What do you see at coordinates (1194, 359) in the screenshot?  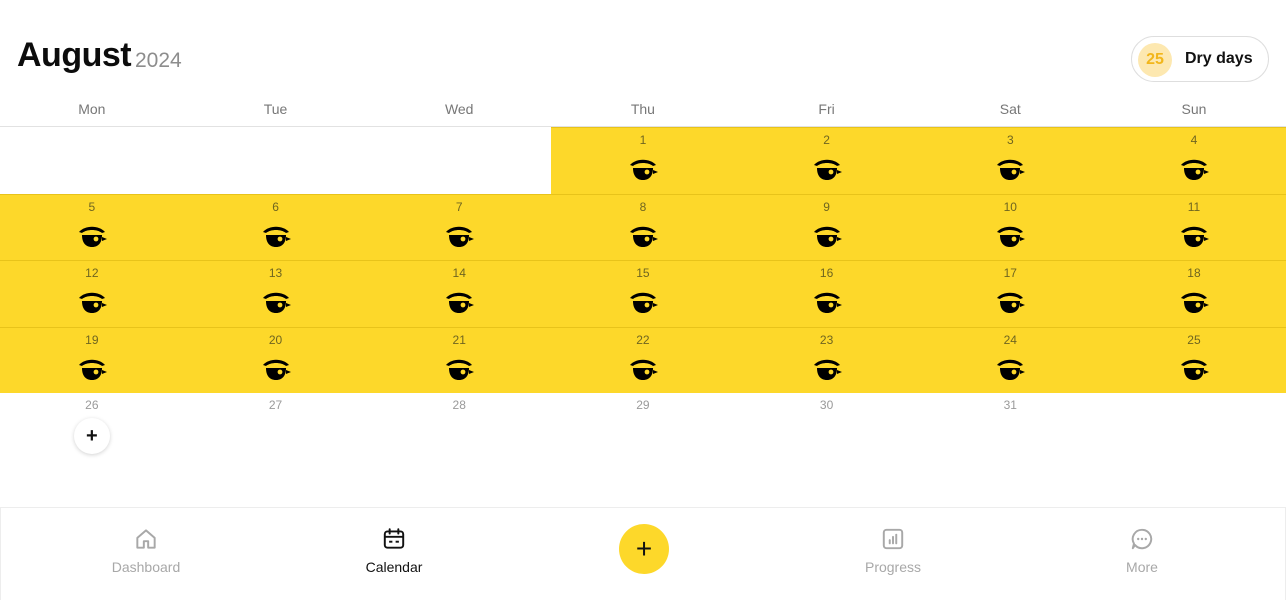 I see `calendar-day-25: 25` at bounding box center [1194, 359].